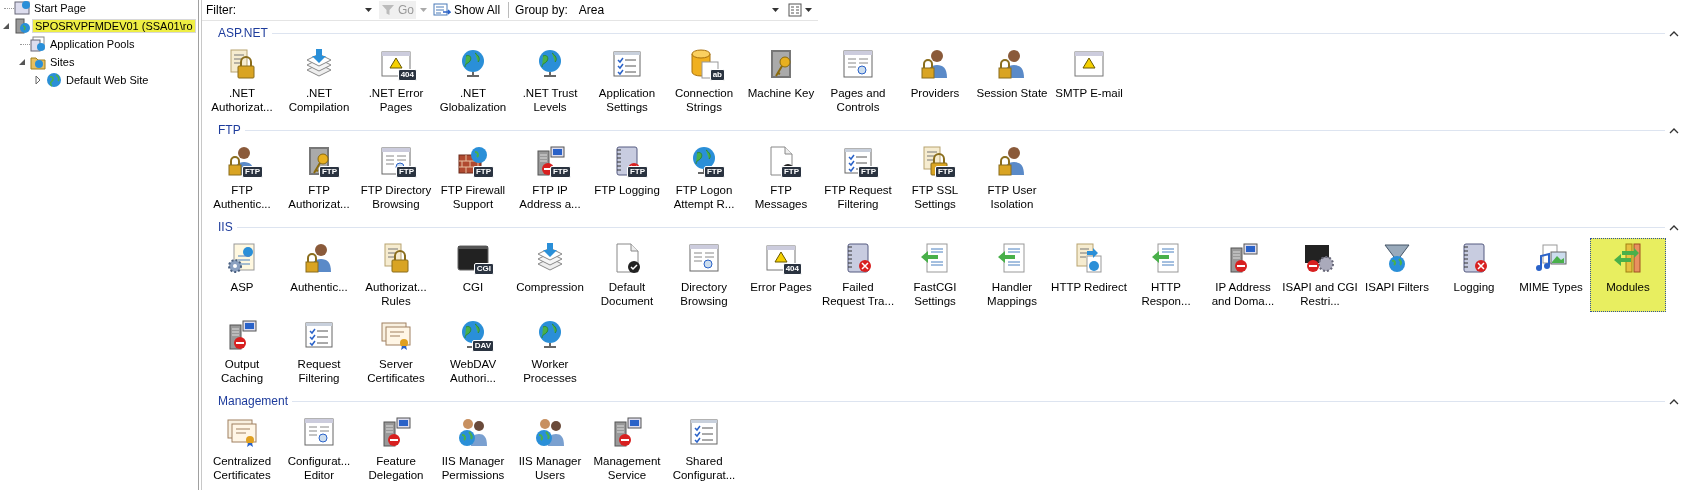 The width and height of the screenshot is (1681, 490). What do you see at coordinates (935, 178) in the screenshot?
I see `feature-button: FTP FTP SSL Settings` at bounding box center [935, 178].